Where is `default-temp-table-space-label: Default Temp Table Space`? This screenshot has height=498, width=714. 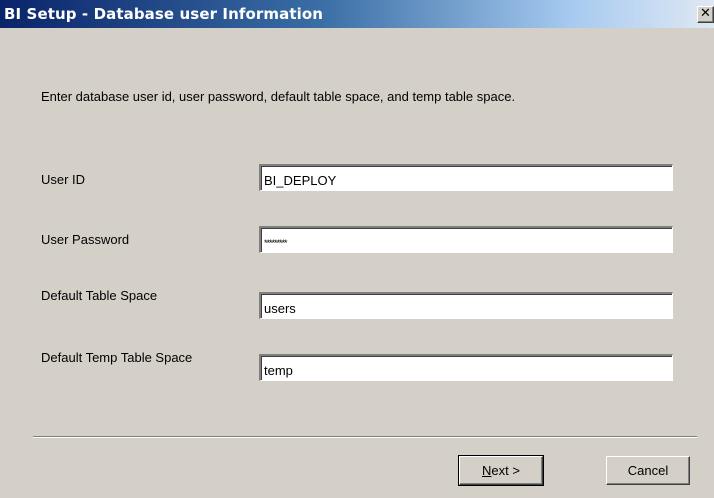
default-temp-table-space-label: Default Temp Table Space is located at coordinates (117, 357).